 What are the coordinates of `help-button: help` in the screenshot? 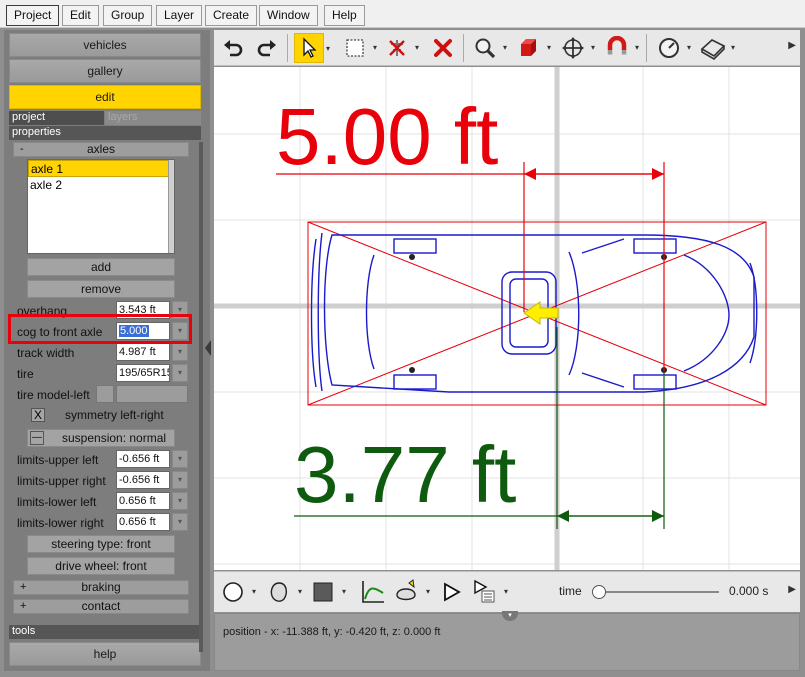 It's located at (105, 654).